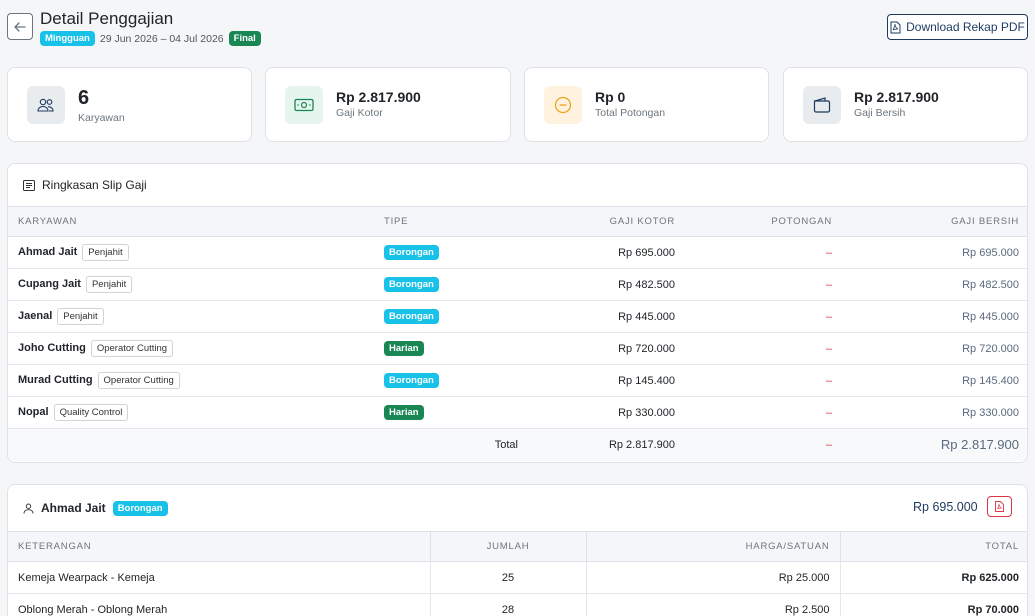 The image size is (1035, 616). I want to click on stat-label: Gaji Bersih, so click(880, 113).